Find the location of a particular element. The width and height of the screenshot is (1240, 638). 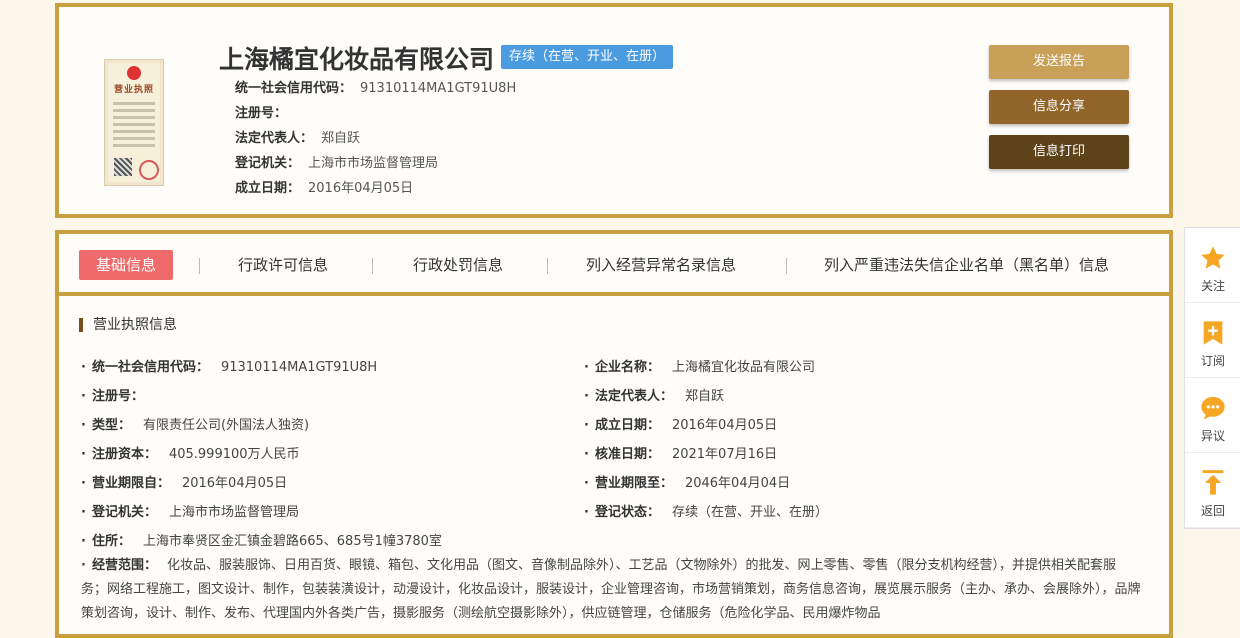

tab-admin-penalty: 行政处罚信息 is located at coordinates (458, 265).